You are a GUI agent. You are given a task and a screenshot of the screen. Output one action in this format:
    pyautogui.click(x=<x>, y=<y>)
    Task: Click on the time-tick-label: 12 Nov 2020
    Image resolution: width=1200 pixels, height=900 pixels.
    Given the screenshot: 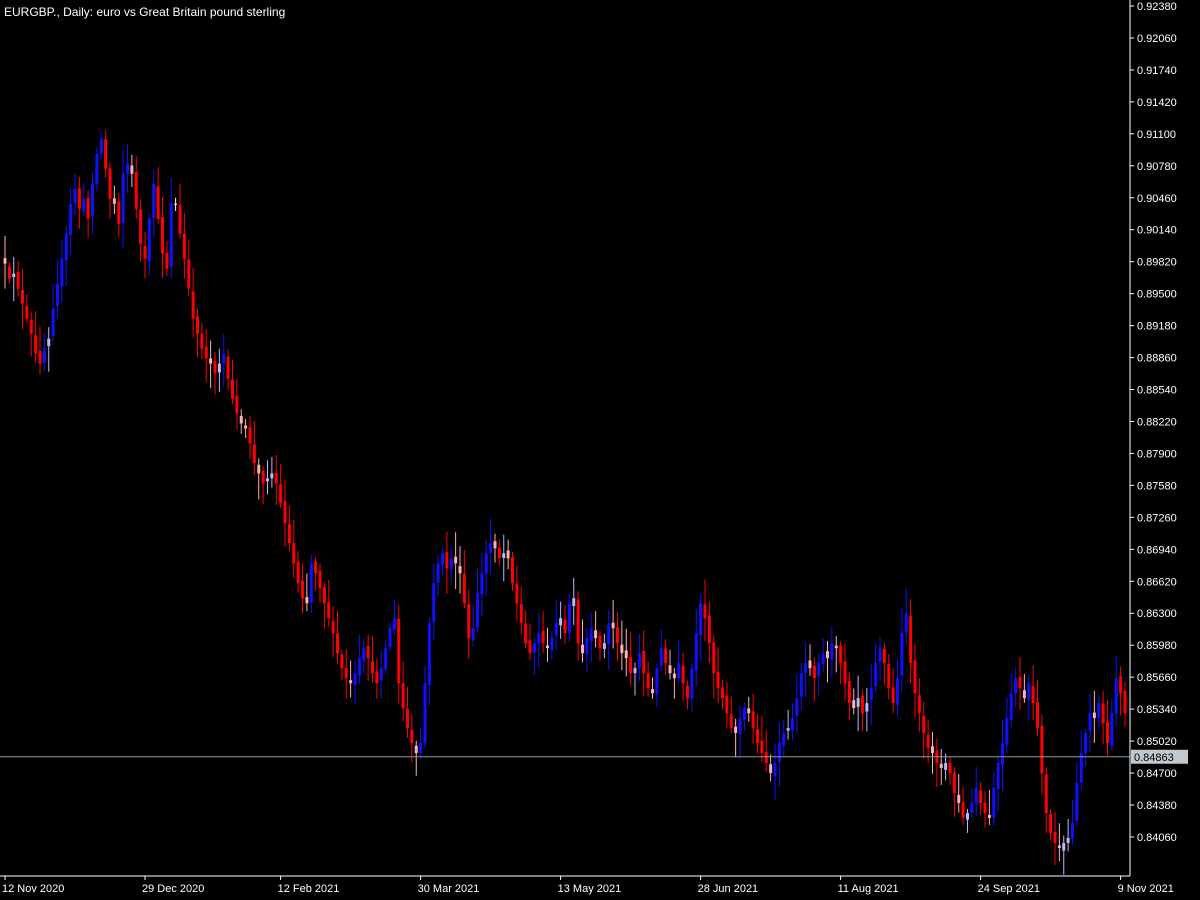 What is the action you would take?
    pyautogui.click(x=33, y=889)
    